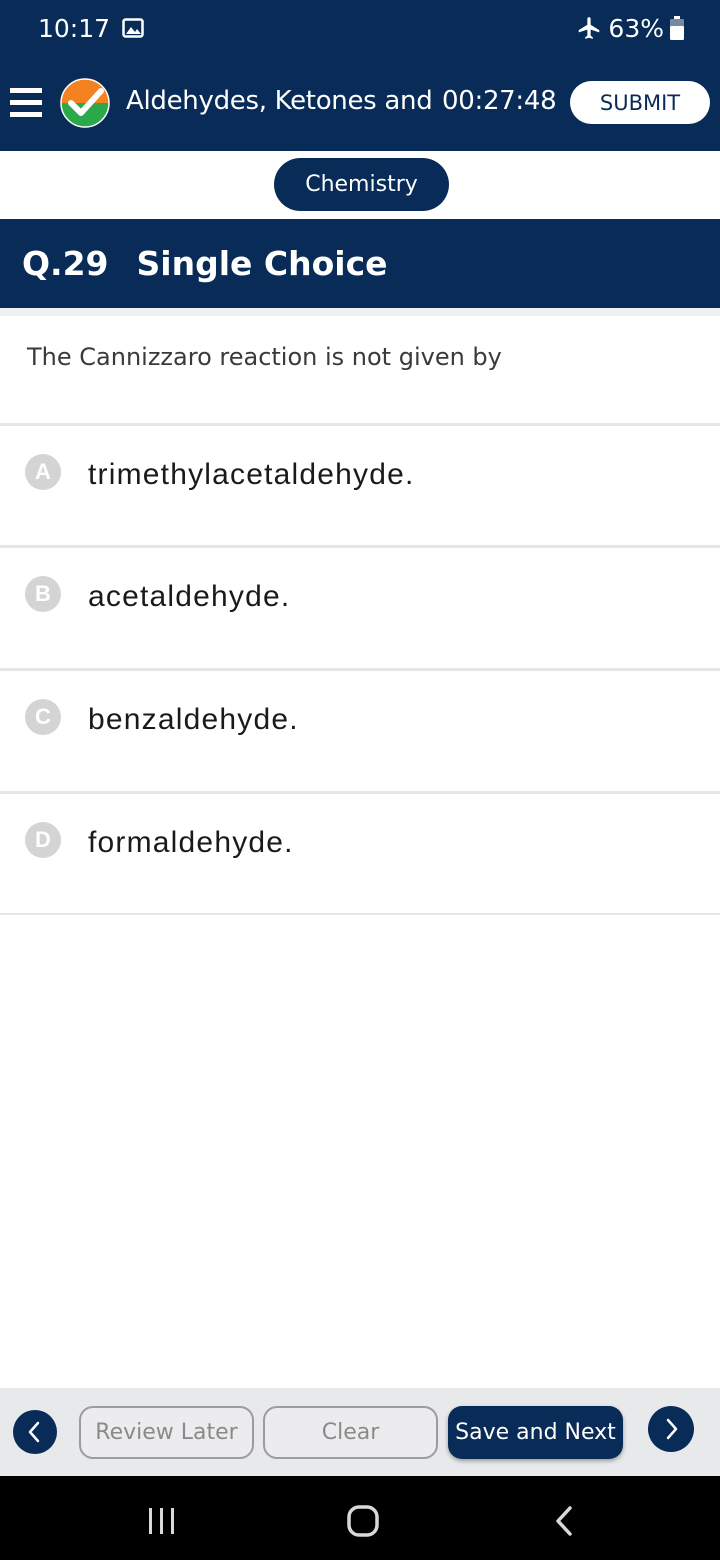 The width and height of the screenshot is (720, 1560). I want to click on recents-icon, so click(162, 1521).